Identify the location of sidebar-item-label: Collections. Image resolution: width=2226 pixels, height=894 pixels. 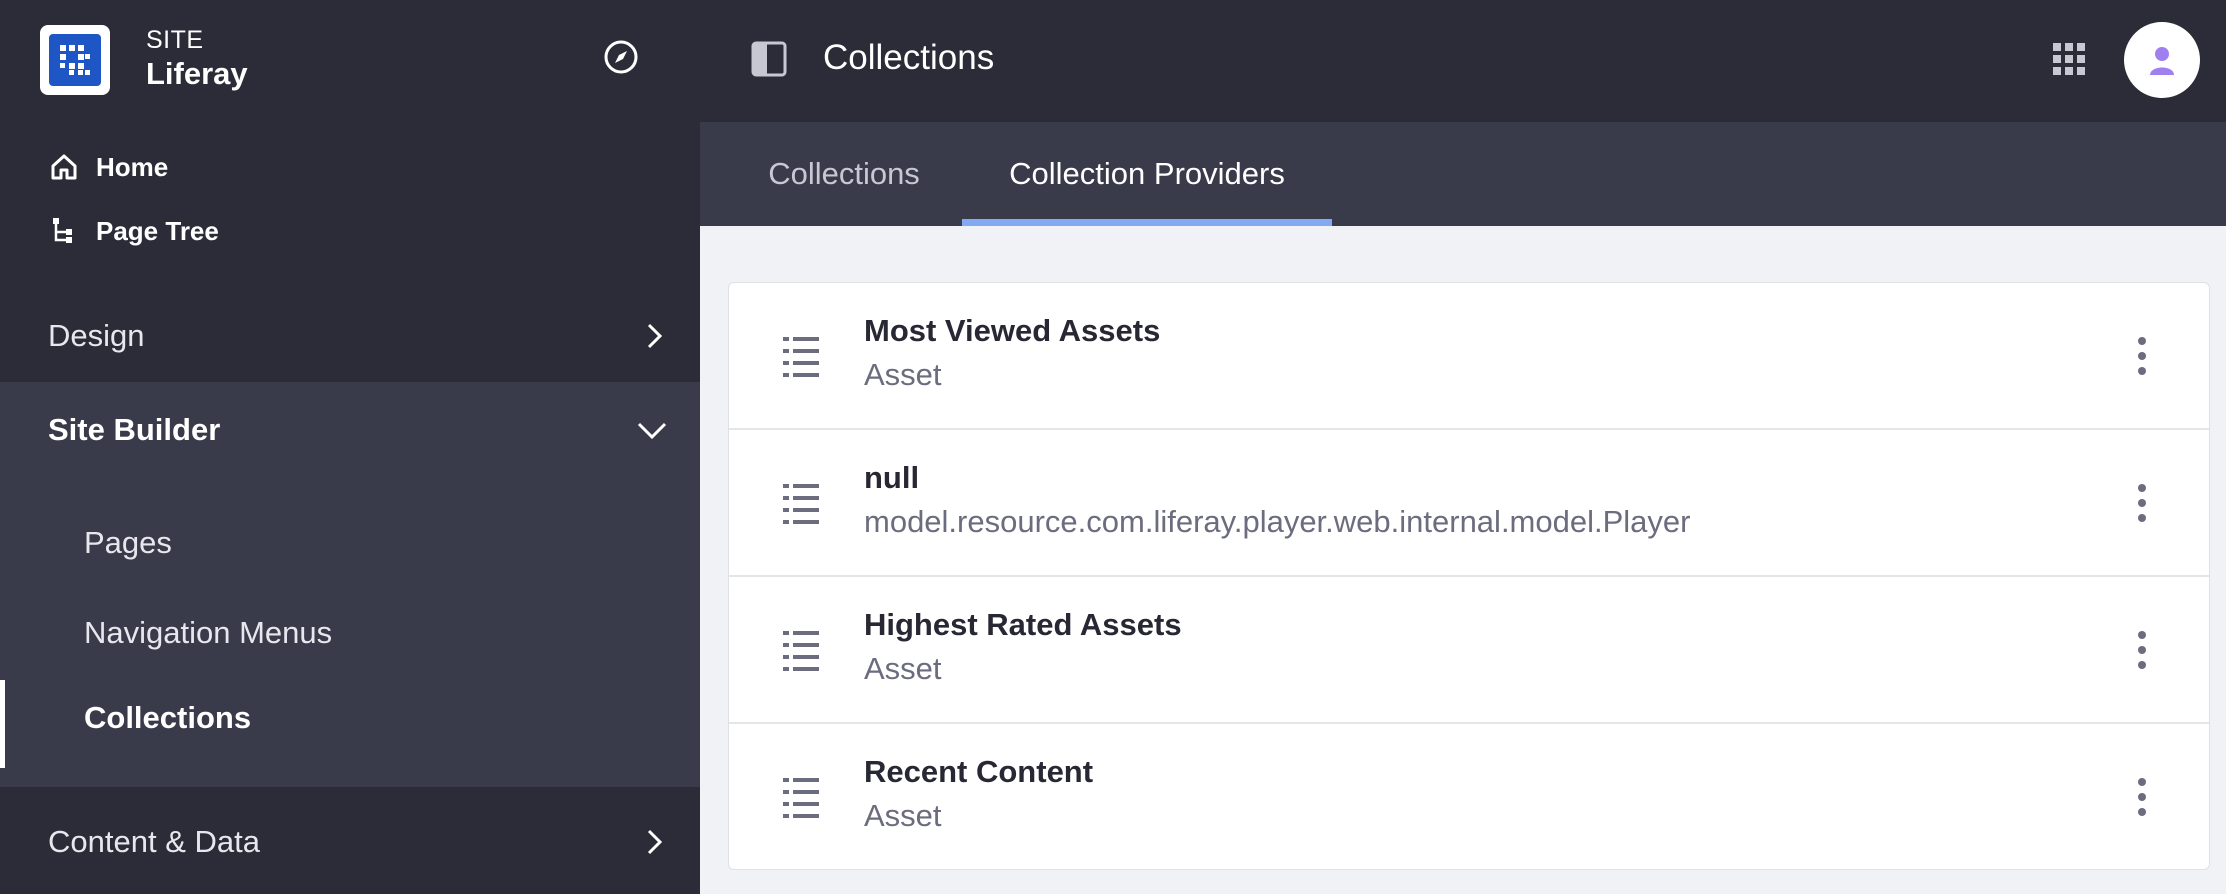
(168, 717).